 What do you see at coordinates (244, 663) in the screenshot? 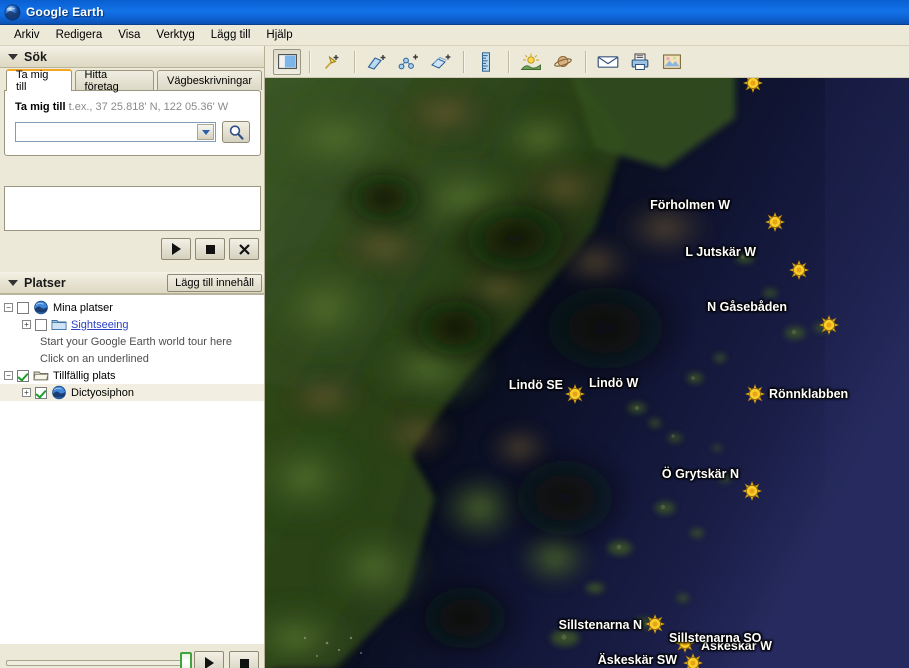
I see `stop-icon` at bounding box center [244, 663].